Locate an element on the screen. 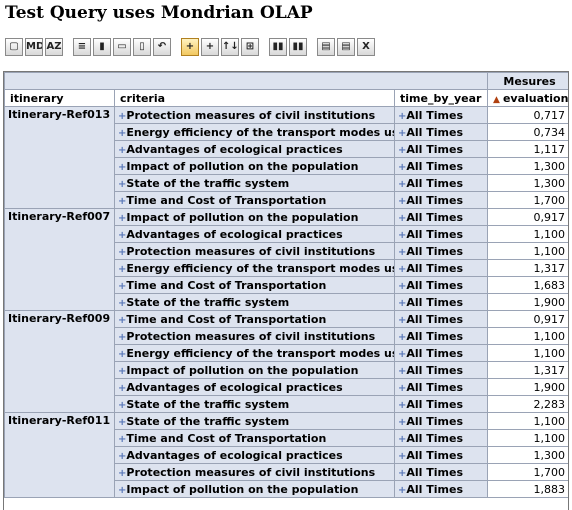 The image size is (572, 510). evaluation-cell: 0,734 is located at coordinates (527, 132).